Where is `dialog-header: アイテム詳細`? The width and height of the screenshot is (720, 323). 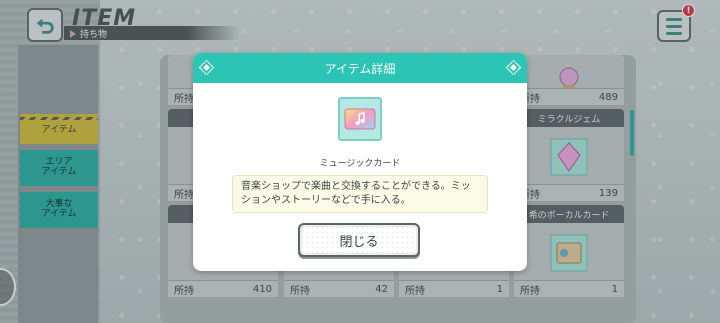
dialog-header: アイテム詳細 is located at coordinates (360, 68).